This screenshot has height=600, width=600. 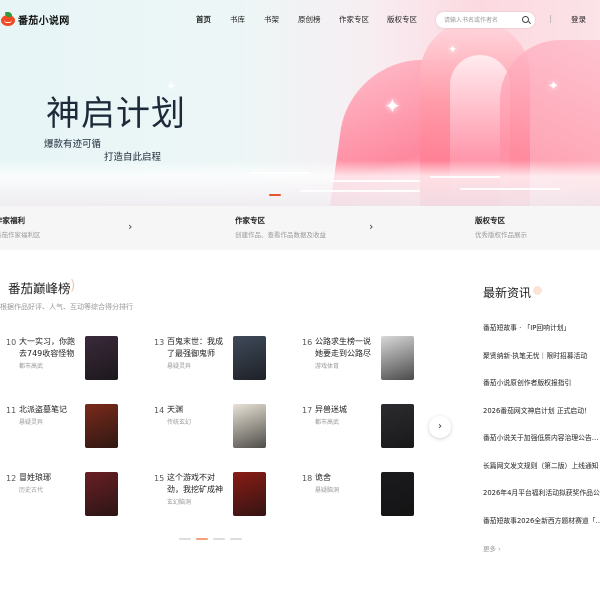 I want to click on book-title: 这个游戏不对劲，我挖矿成神, so click(x=198, y=483).